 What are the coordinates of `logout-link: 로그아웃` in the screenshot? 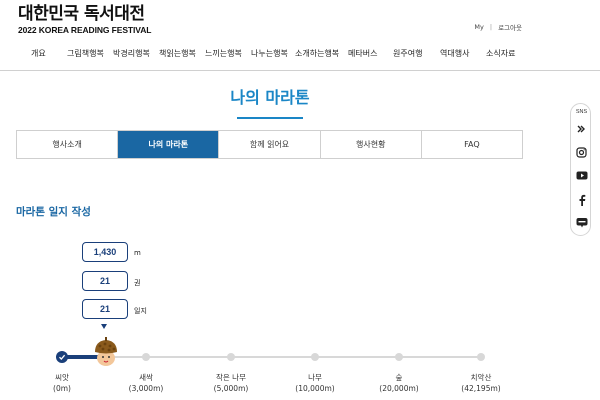 It's located at (510, 27).